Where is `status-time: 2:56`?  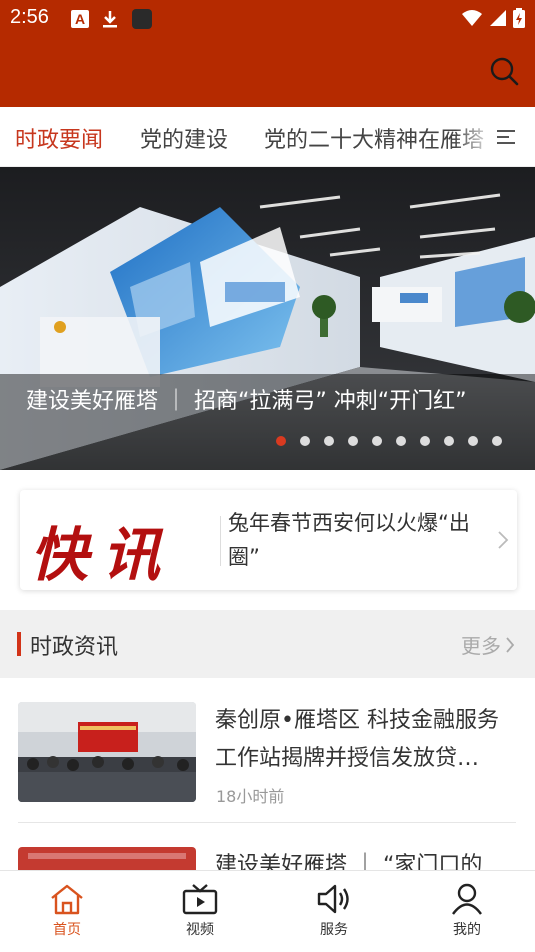 status-time: 2:56 is located at coordinates (29, 17).